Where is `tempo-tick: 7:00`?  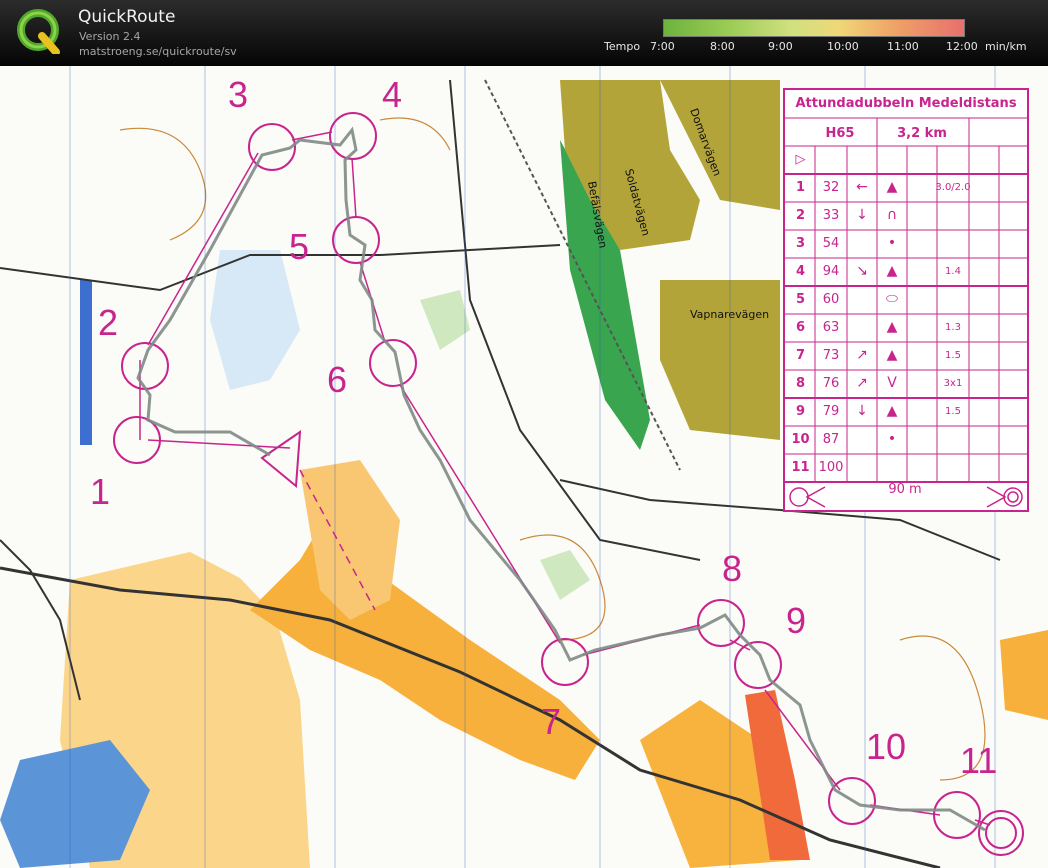 tempo-tick: 7:00 is located at coordinates (662, 46).